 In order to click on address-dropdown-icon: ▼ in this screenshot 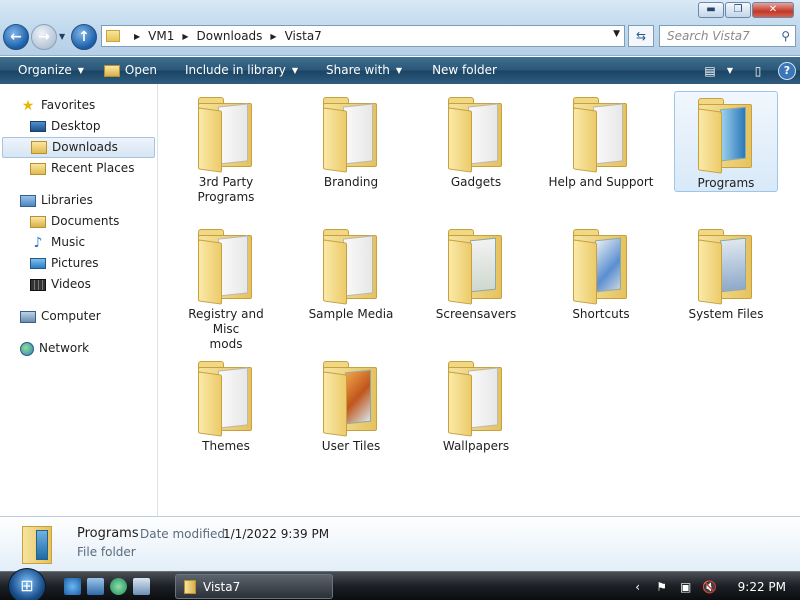, I will do `click(616, 34)`.